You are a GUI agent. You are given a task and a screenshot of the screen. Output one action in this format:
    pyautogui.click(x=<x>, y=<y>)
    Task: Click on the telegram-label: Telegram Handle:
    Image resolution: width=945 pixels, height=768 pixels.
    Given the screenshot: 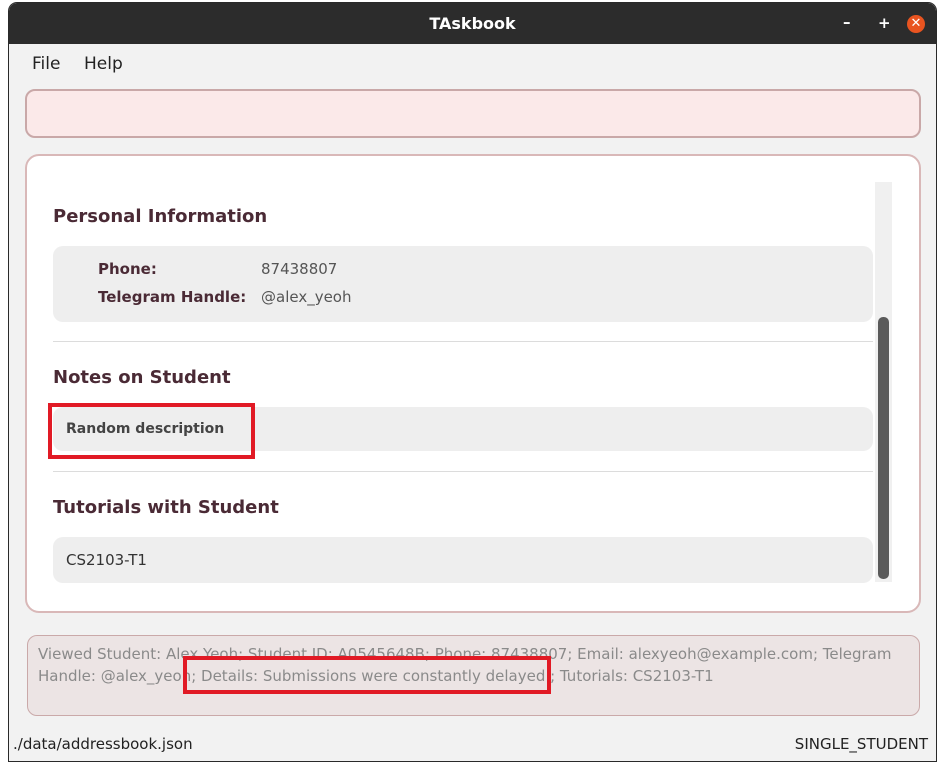 What is the action you would take?
    pyautogui.click(x=172, y=297)
    